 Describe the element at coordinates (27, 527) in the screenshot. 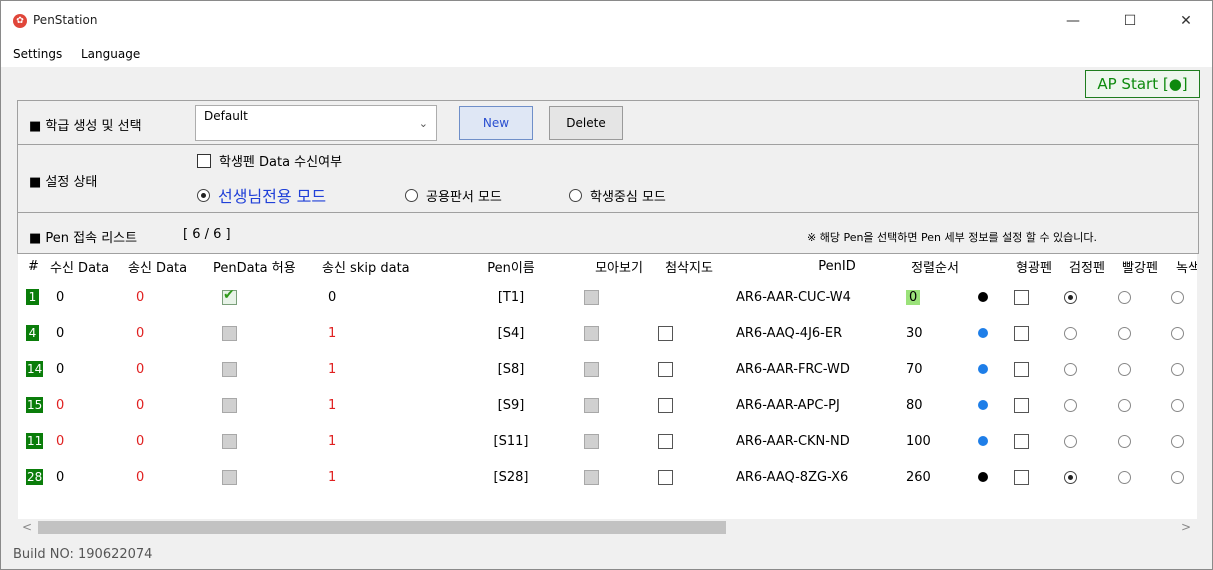

I see `scroll-left-icon: <` at that location.